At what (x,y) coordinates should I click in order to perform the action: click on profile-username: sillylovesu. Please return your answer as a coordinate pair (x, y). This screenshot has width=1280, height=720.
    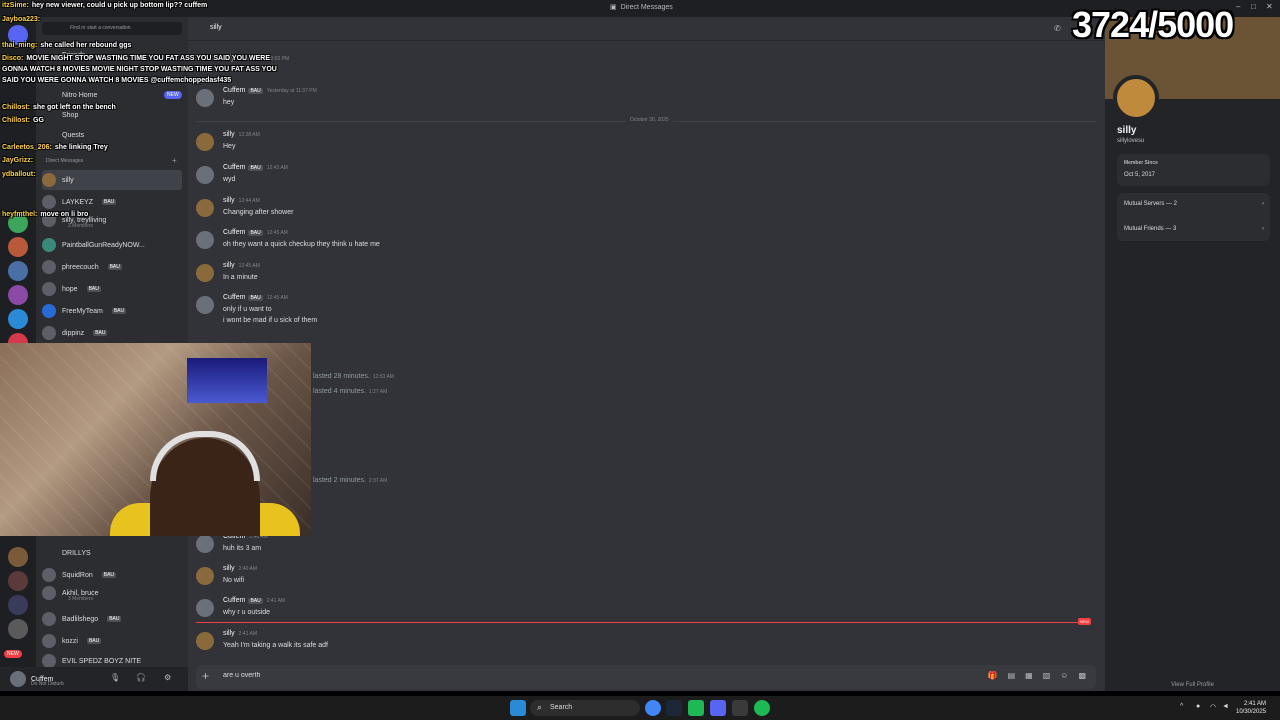
    Looking at the image, I should click on (1131, 141).